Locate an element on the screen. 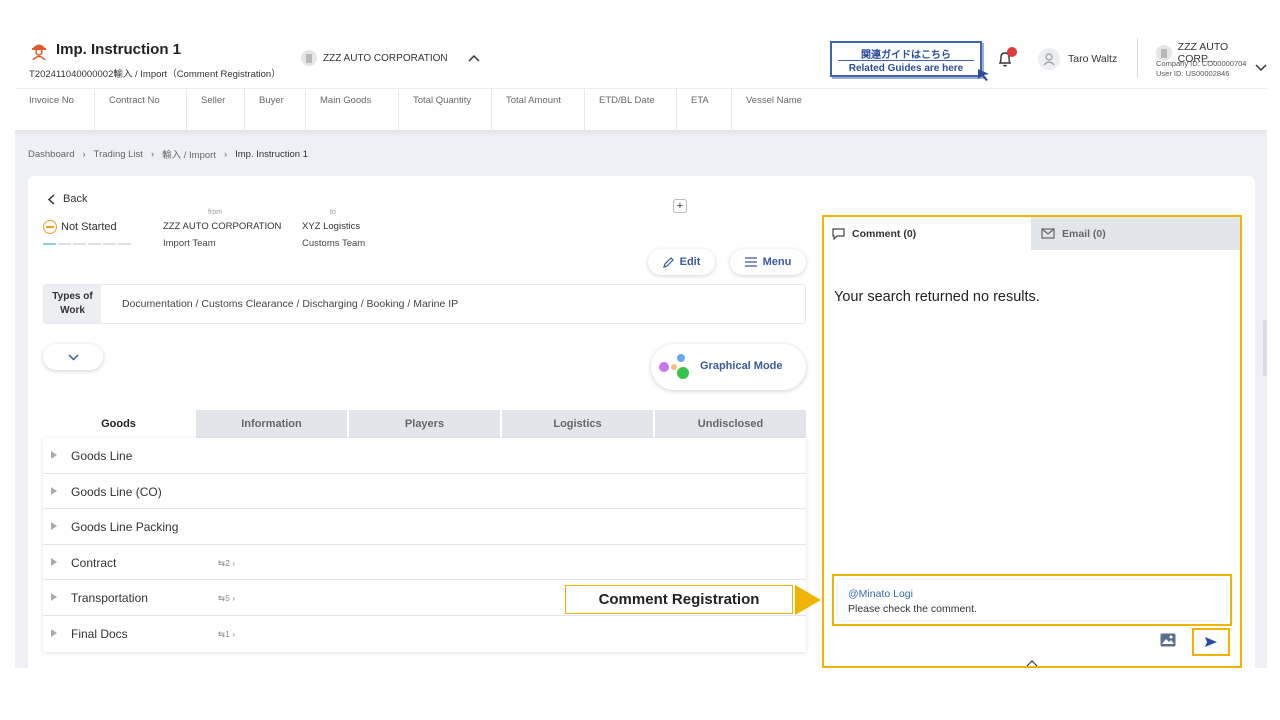 This screenshot has width=1280, height=720. tab-information: Information is located at coordinates (270, 424).